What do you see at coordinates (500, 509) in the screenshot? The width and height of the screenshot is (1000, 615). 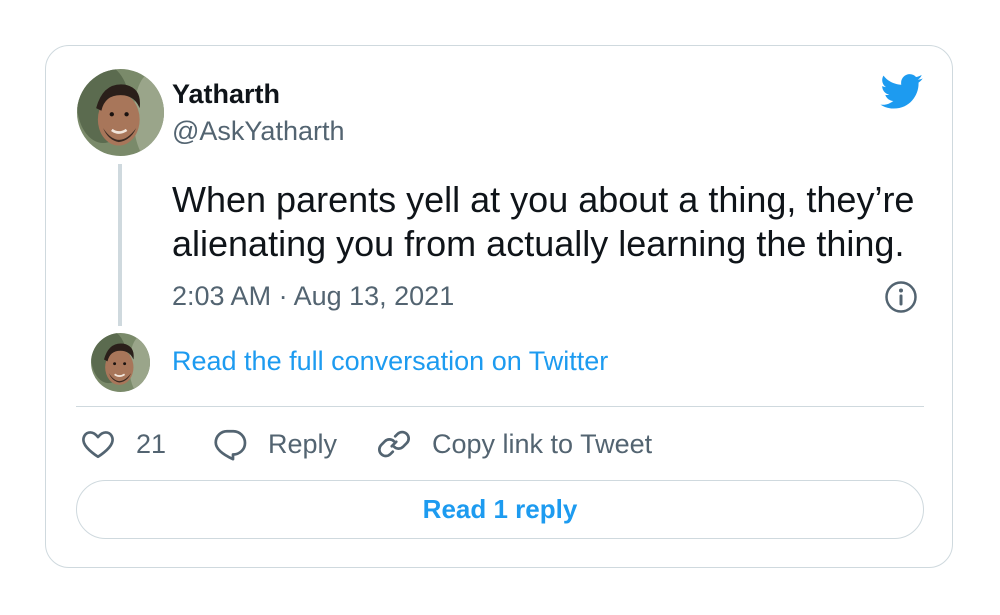 I see `read-replies-button: Read 1 reply` at bounding box center [500, 509].